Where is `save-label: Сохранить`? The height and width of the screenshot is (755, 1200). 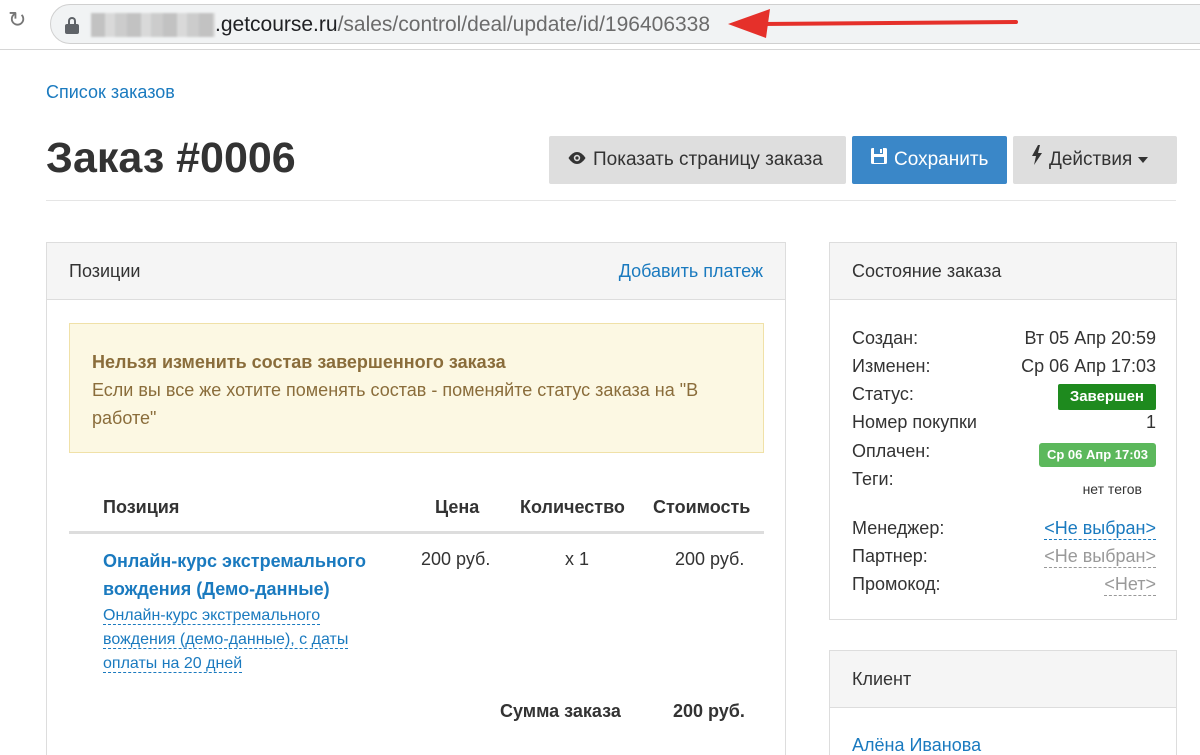 save-label: Сохранить is located at coordinates (941, 160).